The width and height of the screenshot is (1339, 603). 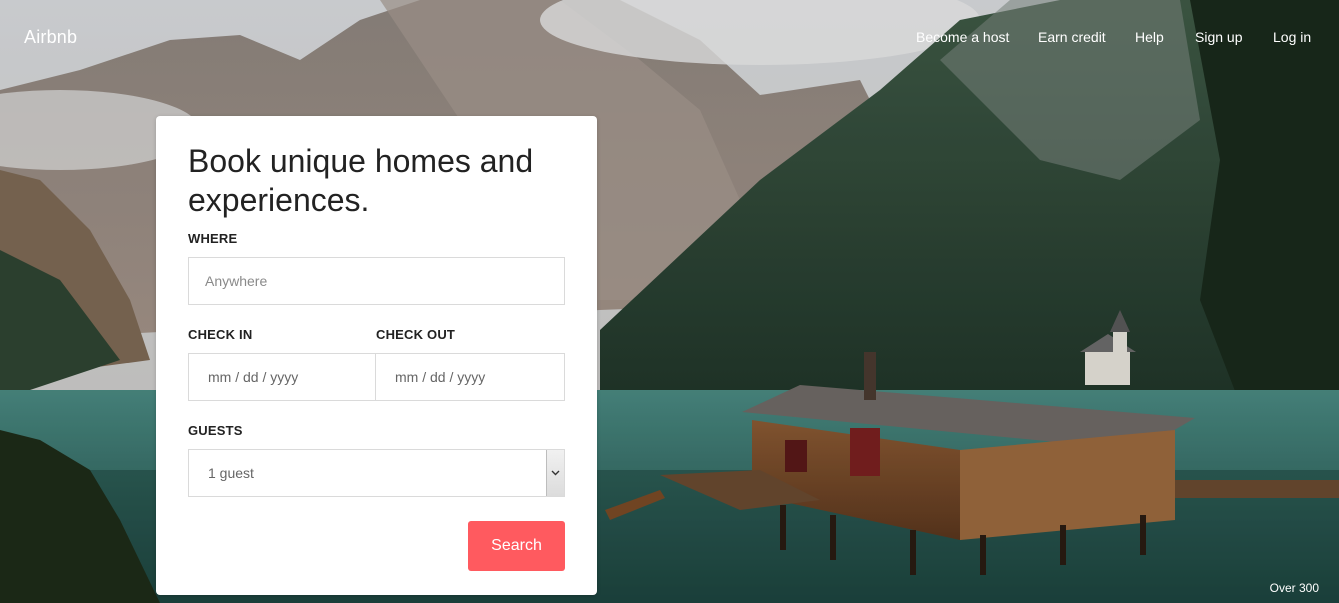 I want to click on brand-logo: Airbnb, so click(x=50, y=37).